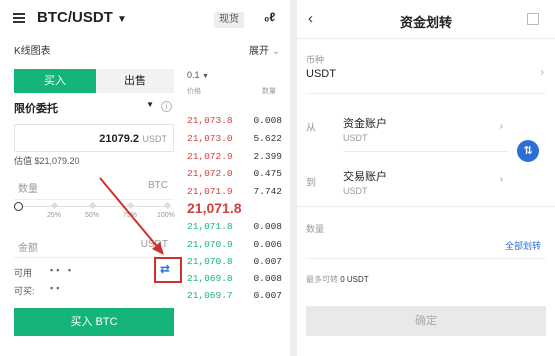 The height and width of the screenshot is (356, 555). I want to click on to-account-name: 交易账户, so click(365, 177).